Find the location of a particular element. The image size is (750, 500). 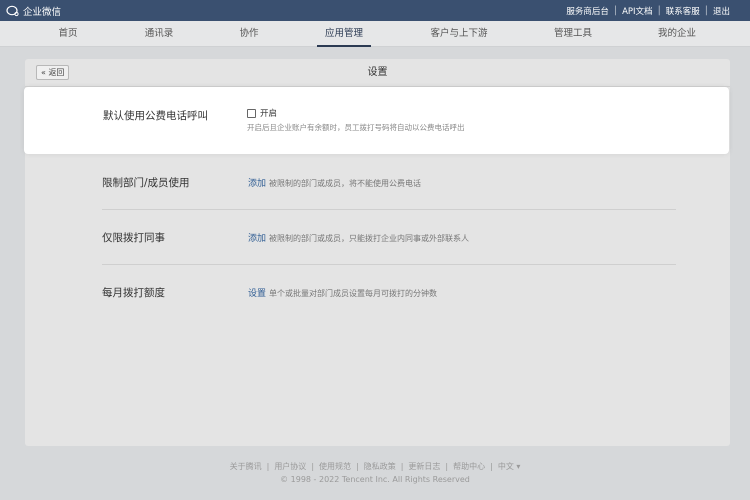

setting-content: 添加 被限制的部门或成员，将不能使用公费电话 is located at coordinates (334, 182).